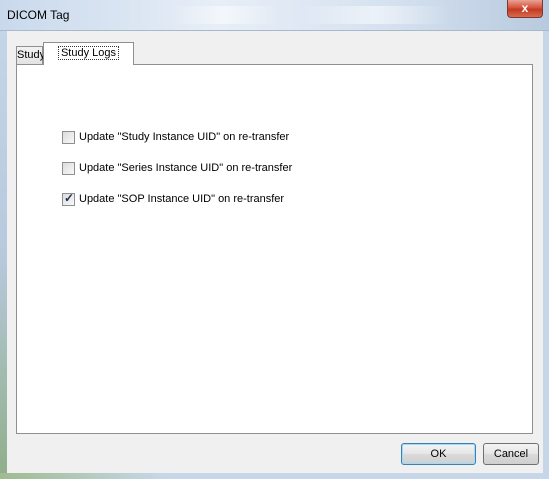  I want to click on close-icon: x, so click(525, 8).